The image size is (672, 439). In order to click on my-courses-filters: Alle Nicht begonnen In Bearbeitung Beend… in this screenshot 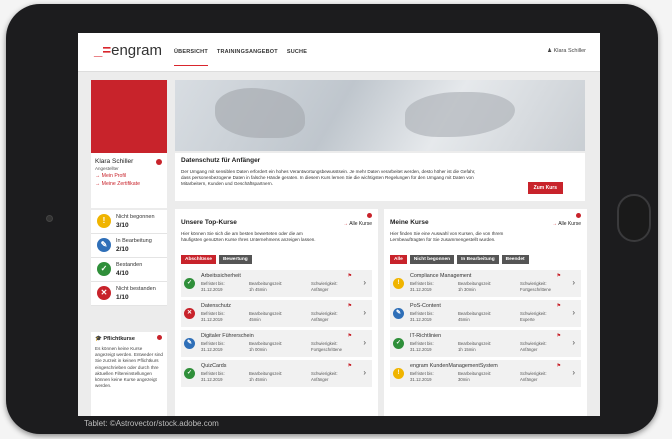, I will do `click(459, 259)`.